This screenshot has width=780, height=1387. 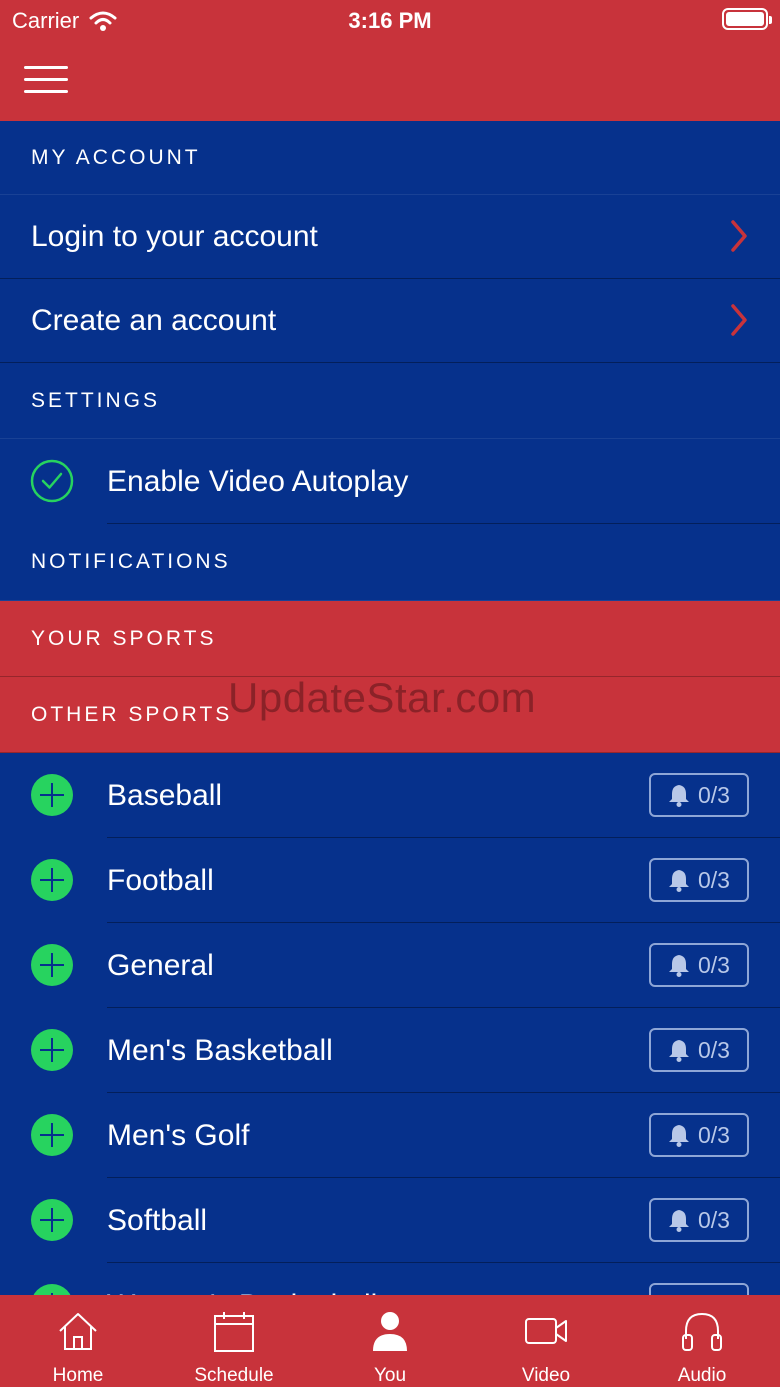 I want to click on tab-video-label: Video, so click(x=546, y=1375).